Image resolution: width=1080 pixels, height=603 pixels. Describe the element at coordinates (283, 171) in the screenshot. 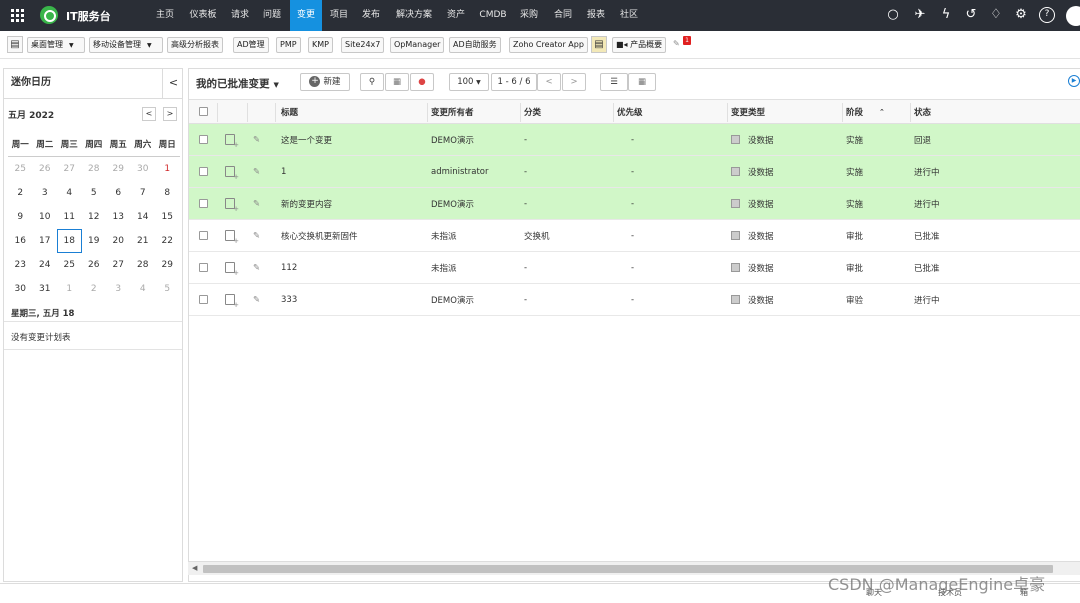

I see `cell-title: 1` at that location.